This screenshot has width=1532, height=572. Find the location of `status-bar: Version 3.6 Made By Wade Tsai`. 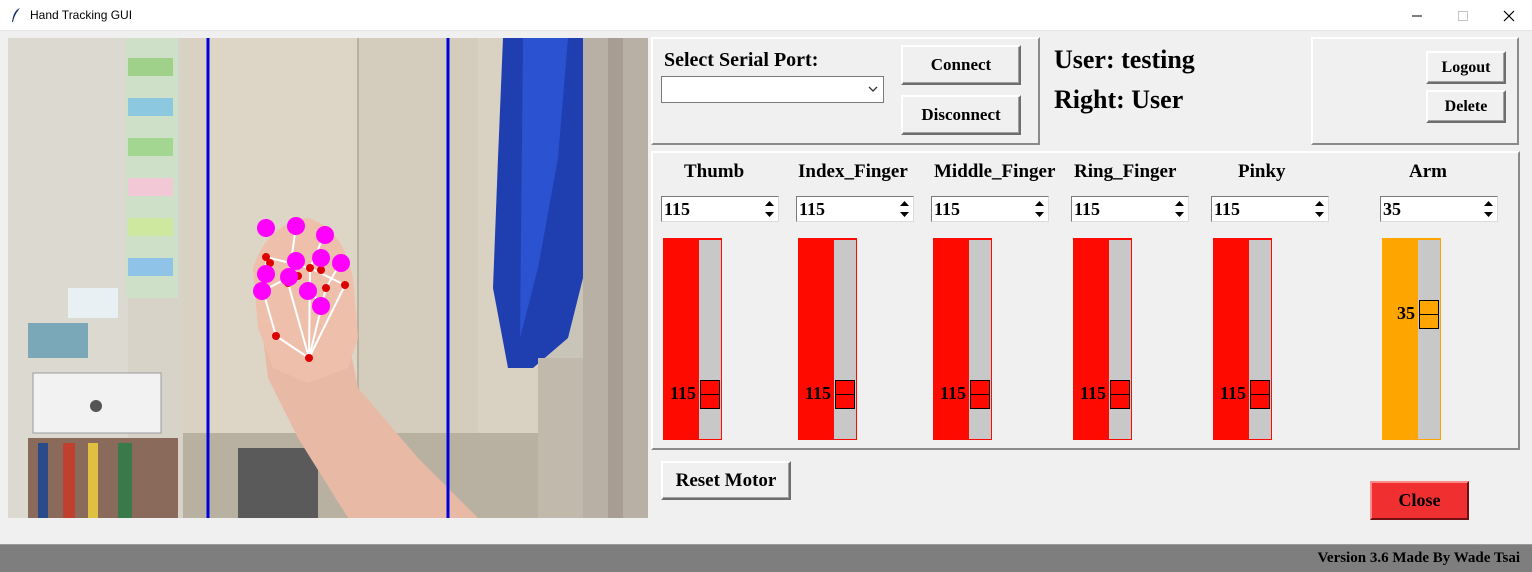

status-bar: Version 3.6 Made By Wade Tsai is located at coordinates (766, 558).